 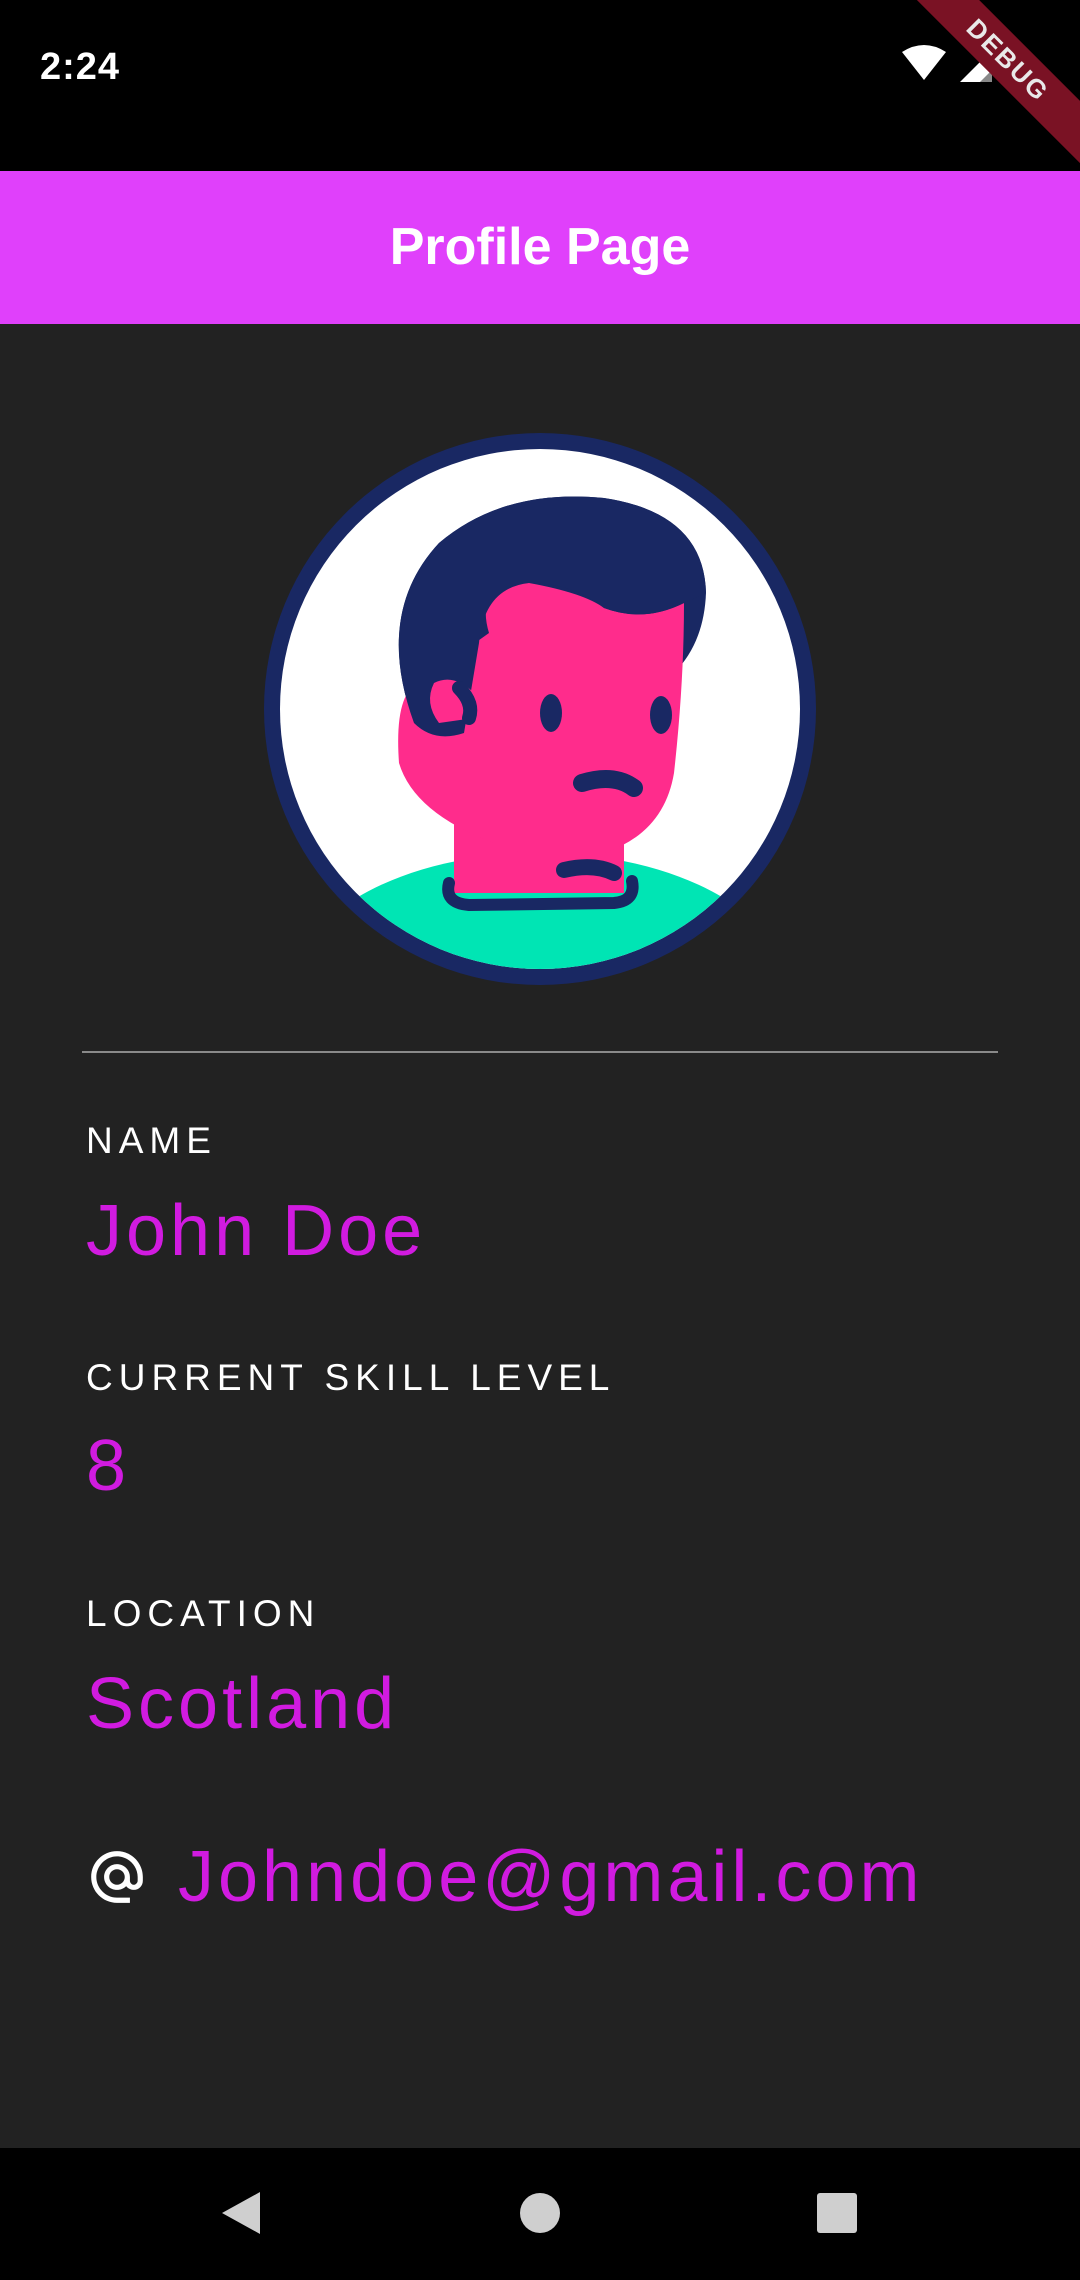 I want to click on back-icon, so click(x=241, y=2213).